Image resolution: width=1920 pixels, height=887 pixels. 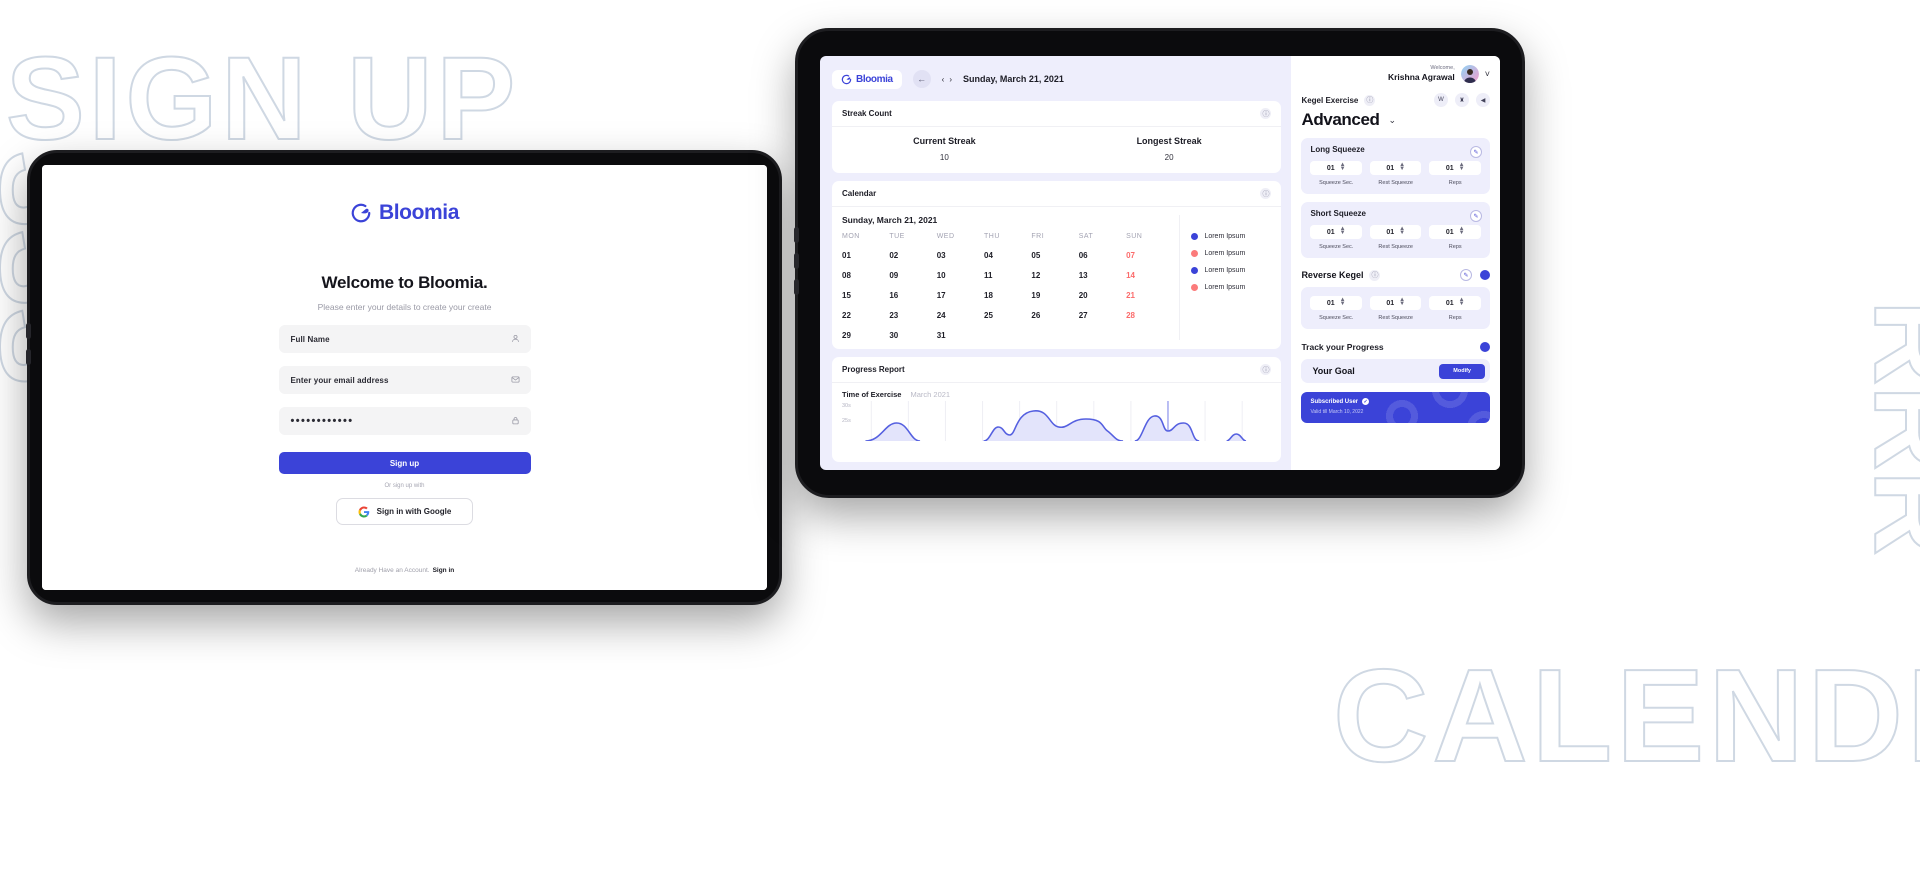 What do you see at coordinates (1442, 68) in the screenshot?
I see `welcome-label: Welcome,` at bounding box center [1442, 68].